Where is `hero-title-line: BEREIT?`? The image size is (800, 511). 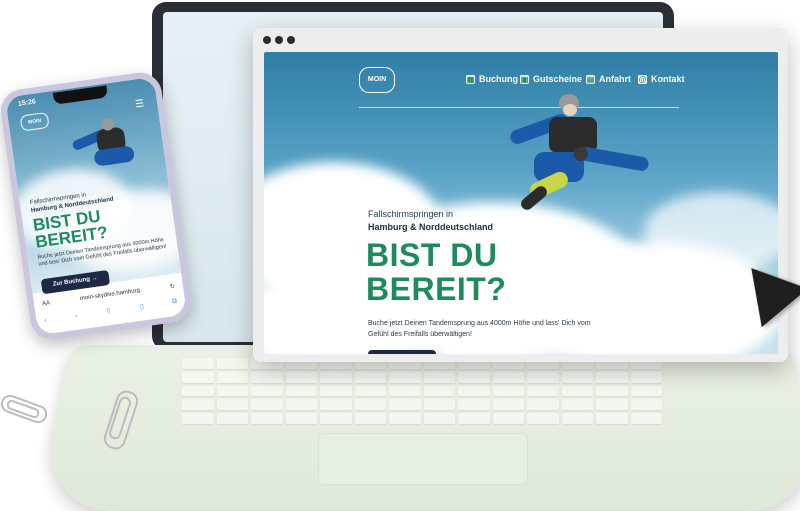 hero-title-line: BEREIT? is located at coordinates (436, 289).